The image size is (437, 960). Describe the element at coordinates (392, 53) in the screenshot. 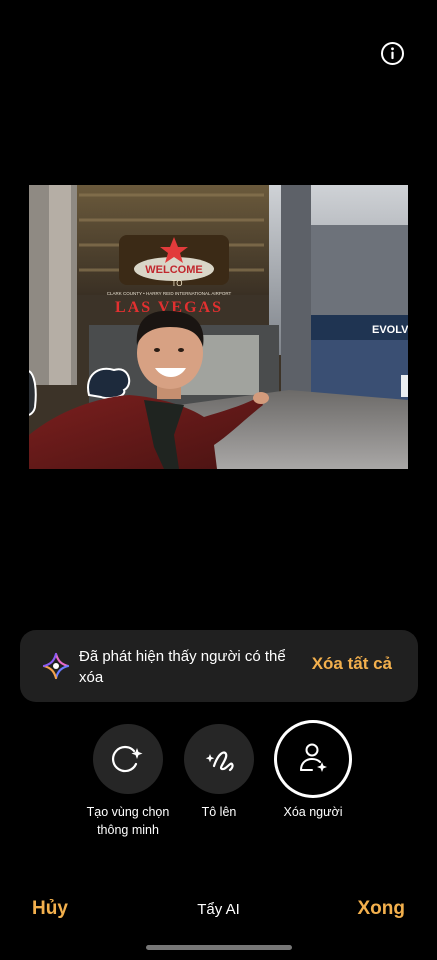

I see `info-icon` at that location.